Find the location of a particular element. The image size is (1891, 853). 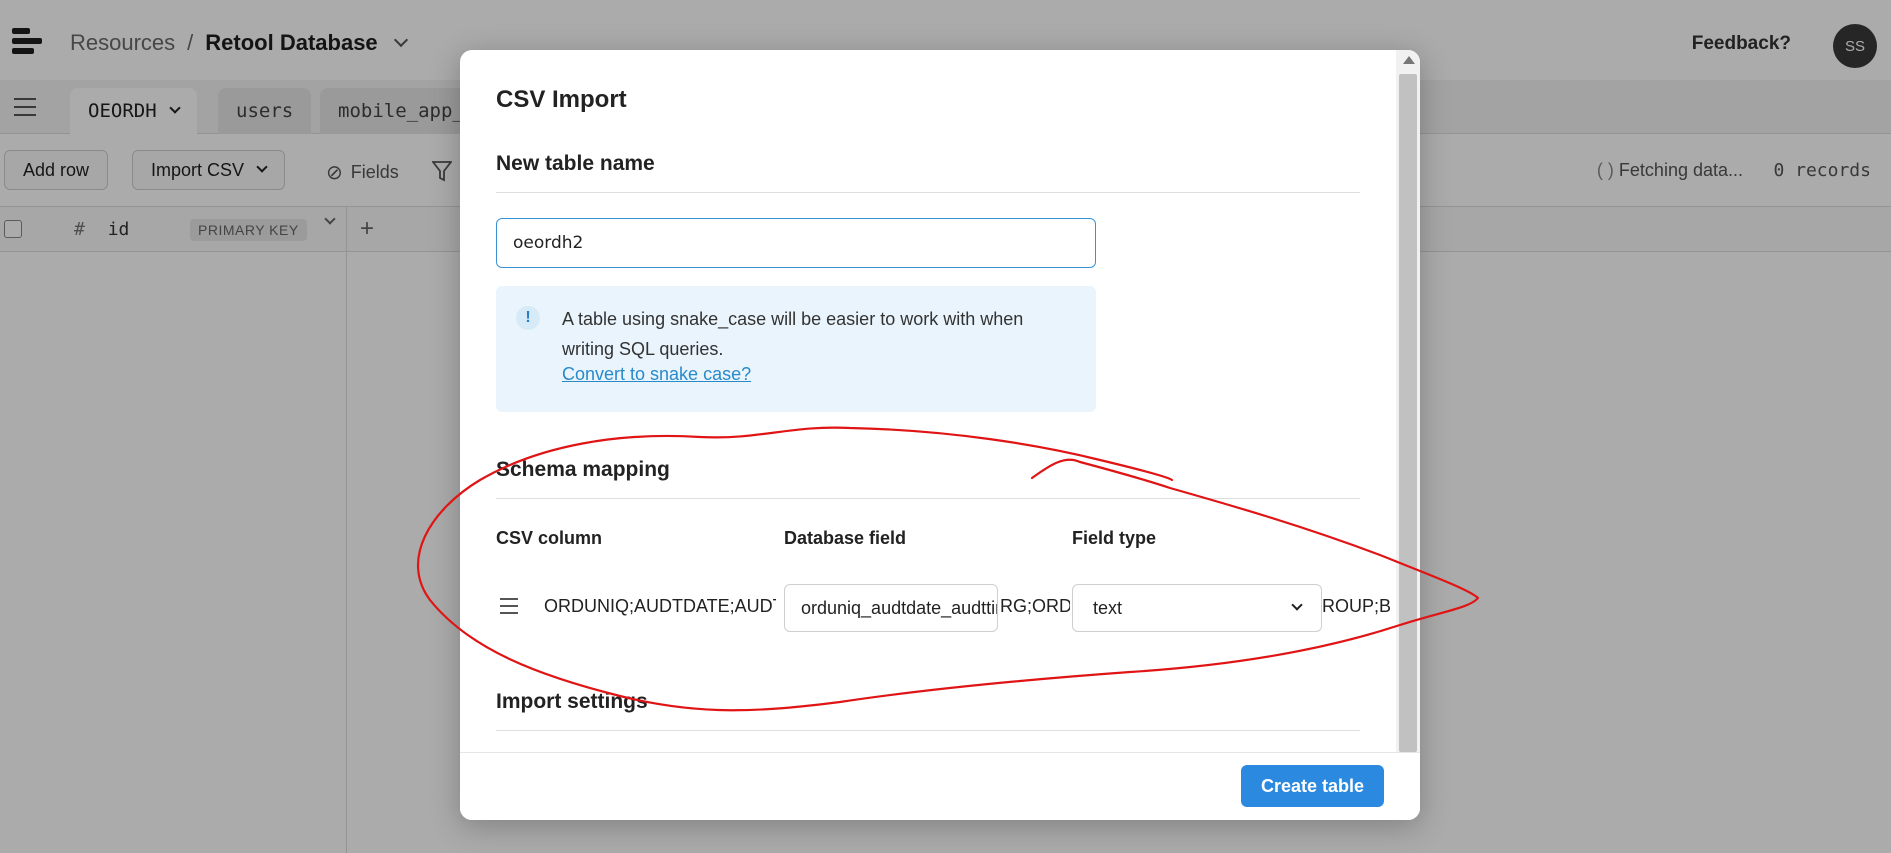

section-schema-mapping: Schema mapping is located at coordinates (583, 469).